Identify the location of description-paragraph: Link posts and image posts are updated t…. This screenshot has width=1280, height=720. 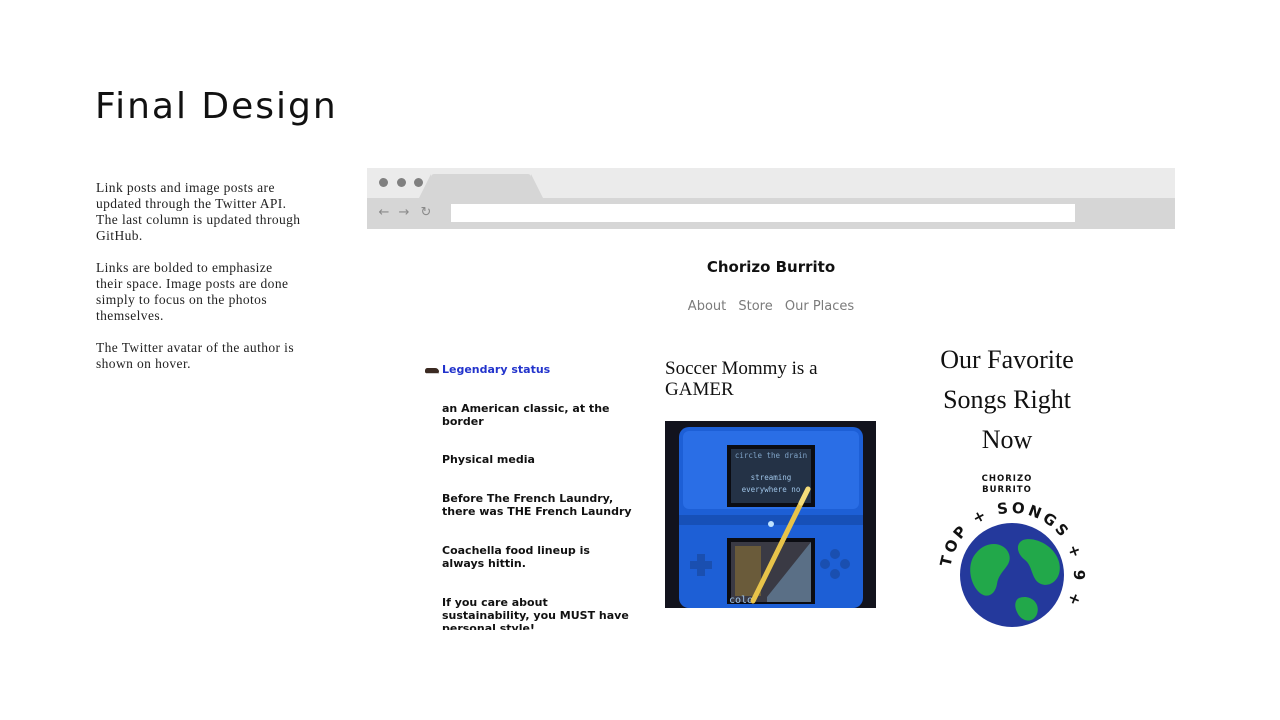
(198, 211).